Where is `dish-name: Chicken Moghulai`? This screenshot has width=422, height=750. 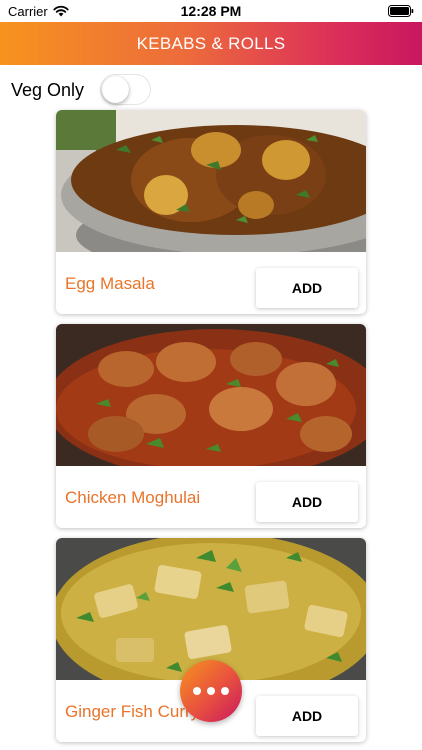
dish-name: Chicken Moghulai is located at coordinates (133, 497).